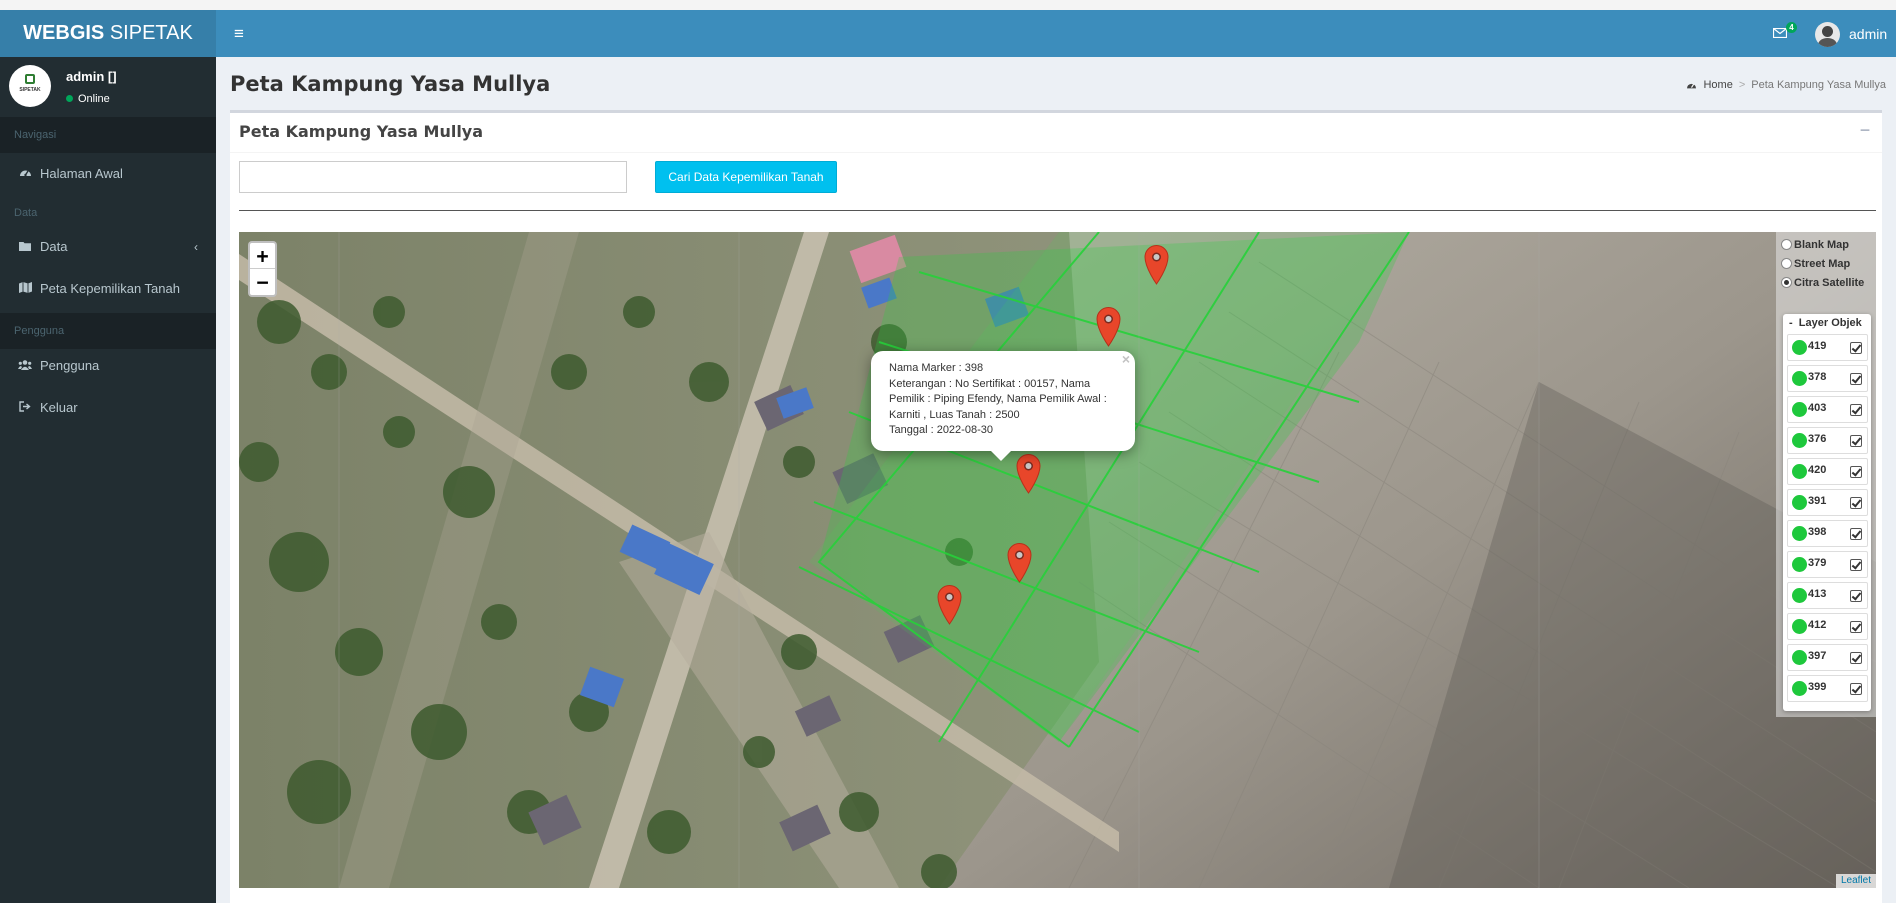 The height and width of the screenshot is (903, 1896). I want to click on leaflet-attribution-link: Leaflet, so click(1855, 881).